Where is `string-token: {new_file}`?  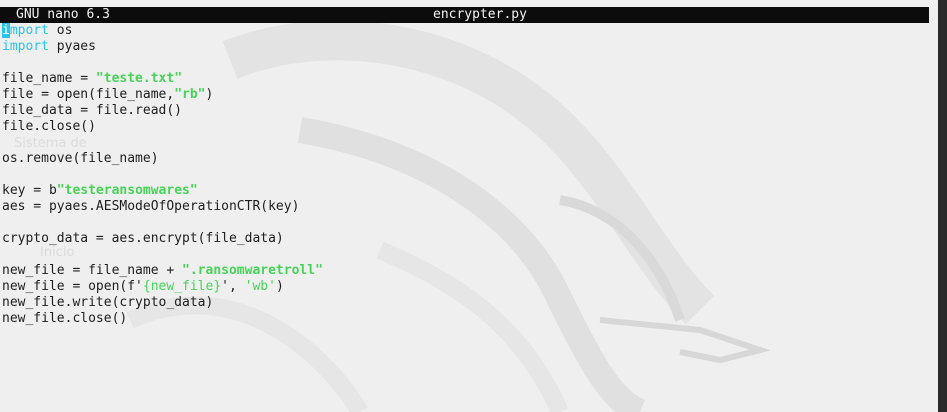
string-token: {new_file} is located at coordinates (182, 286).